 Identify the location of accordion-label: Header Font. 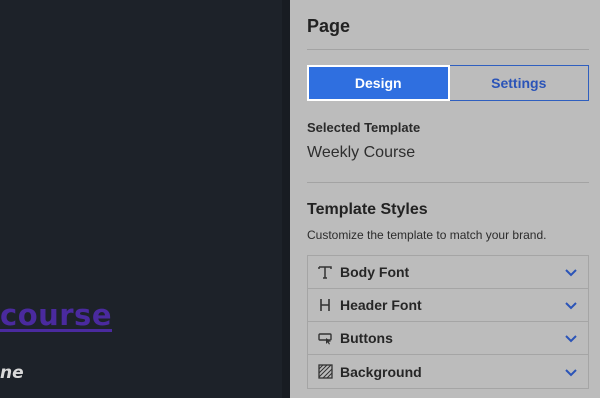
(381, 305).